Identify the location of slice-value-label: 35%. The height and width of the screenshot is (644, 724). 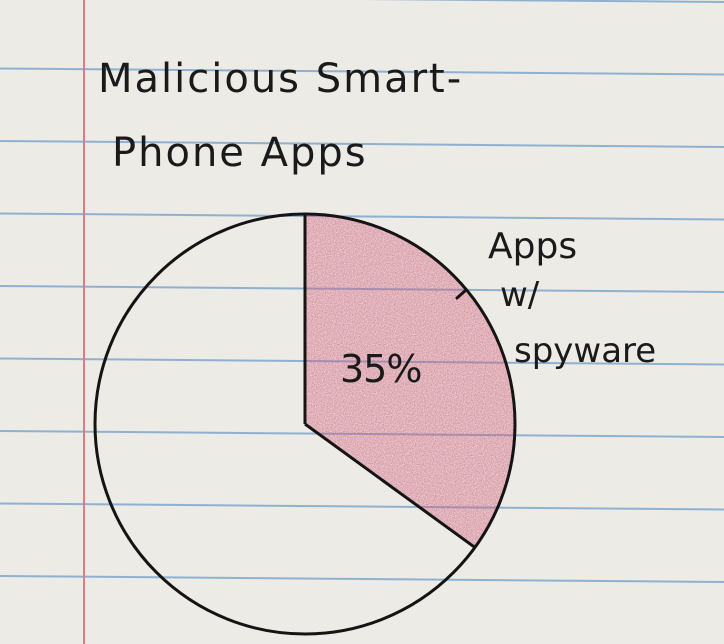
(380, 369).